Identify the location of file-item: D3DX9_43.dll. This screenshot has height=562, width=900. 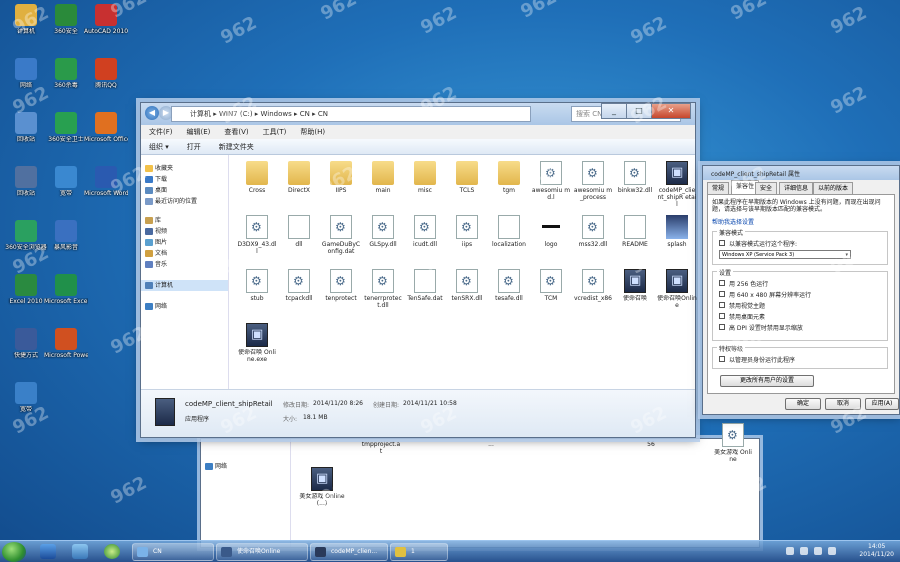
(257, 235).